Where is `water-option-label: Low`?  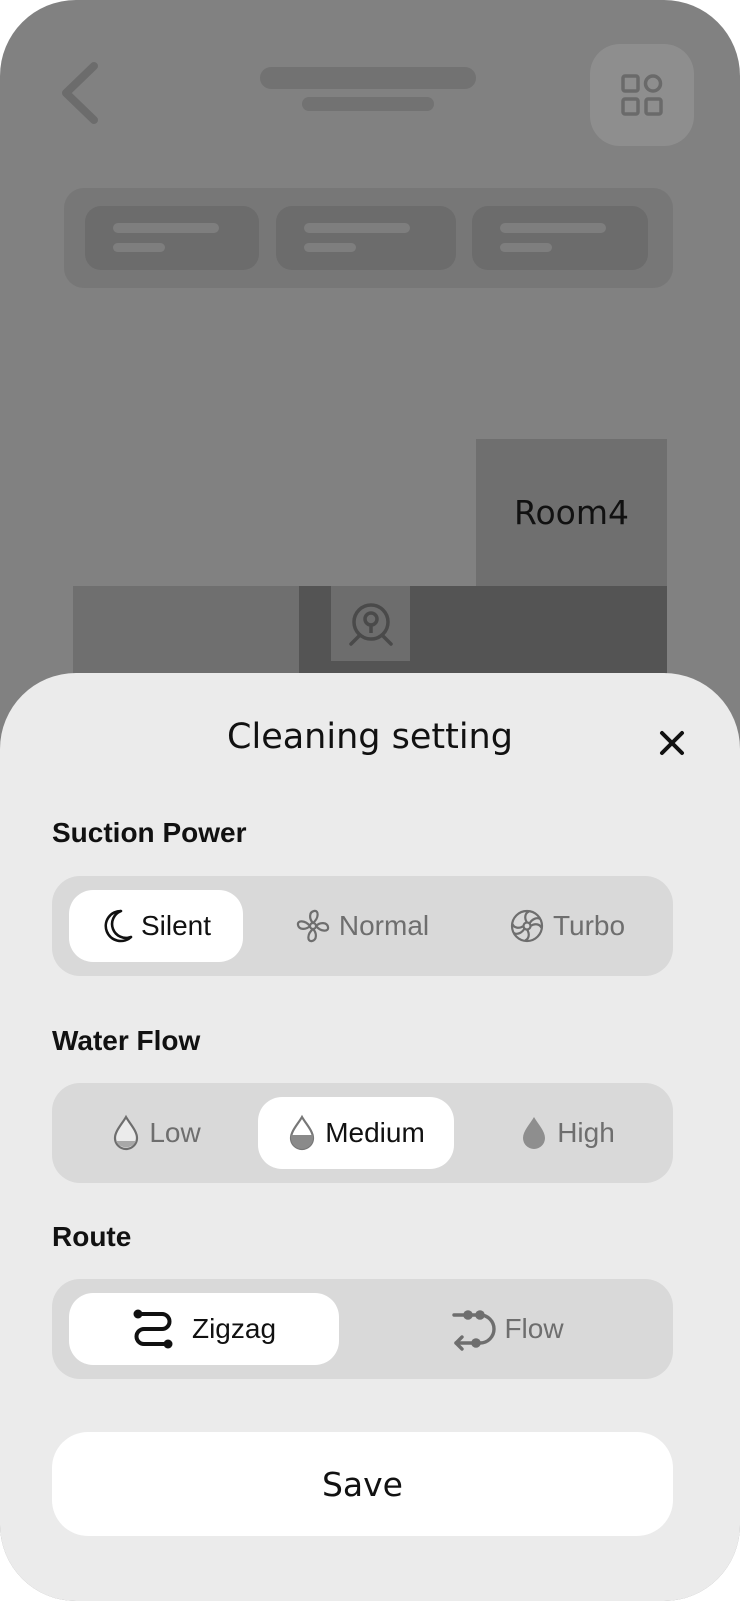 water-option-label: Low is located at coordinates (175, 1132).